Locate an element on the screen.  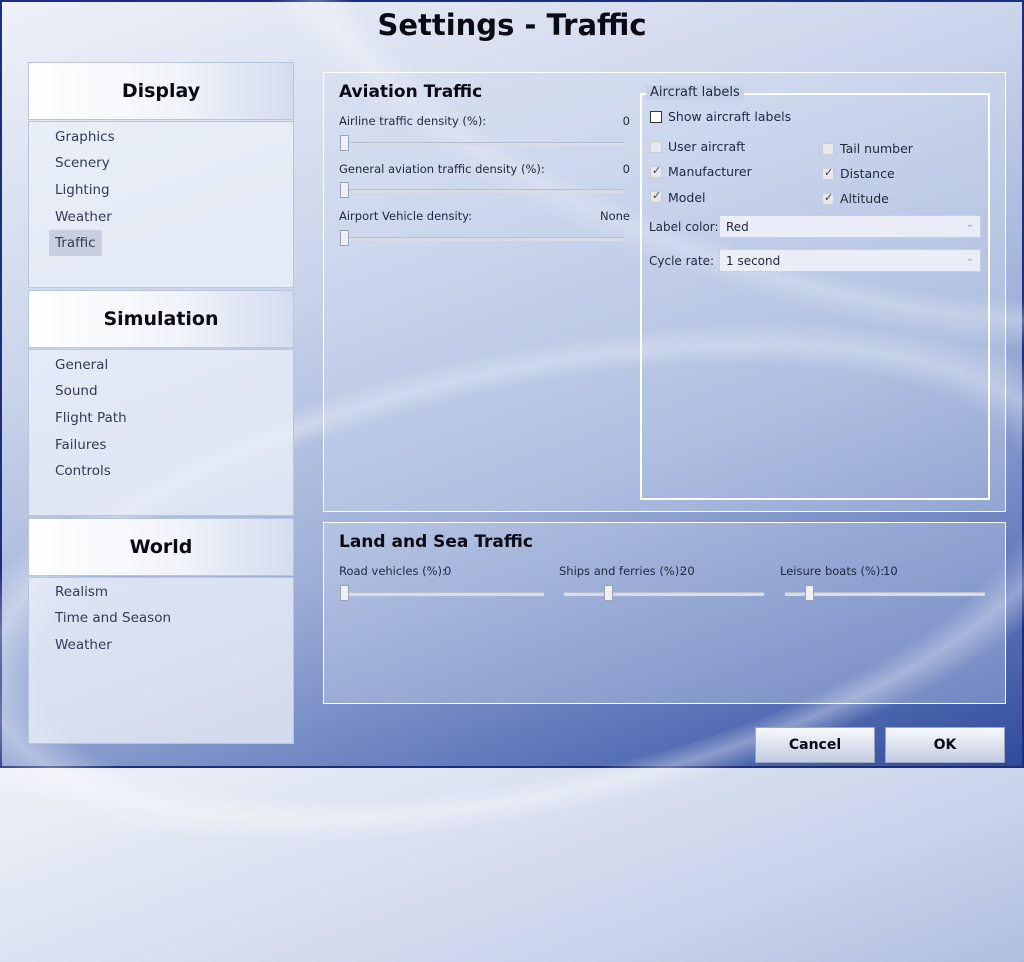
sidebar-item-general: General is located at coordinates (81, 365).